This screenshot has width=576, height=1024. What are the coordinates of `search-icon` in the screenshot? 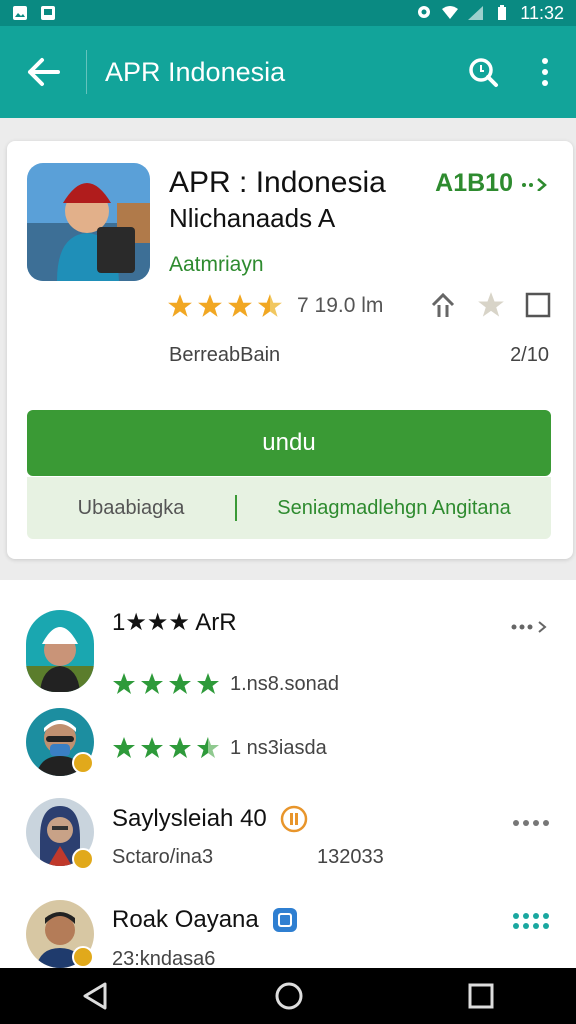 It's located at (483, 72).